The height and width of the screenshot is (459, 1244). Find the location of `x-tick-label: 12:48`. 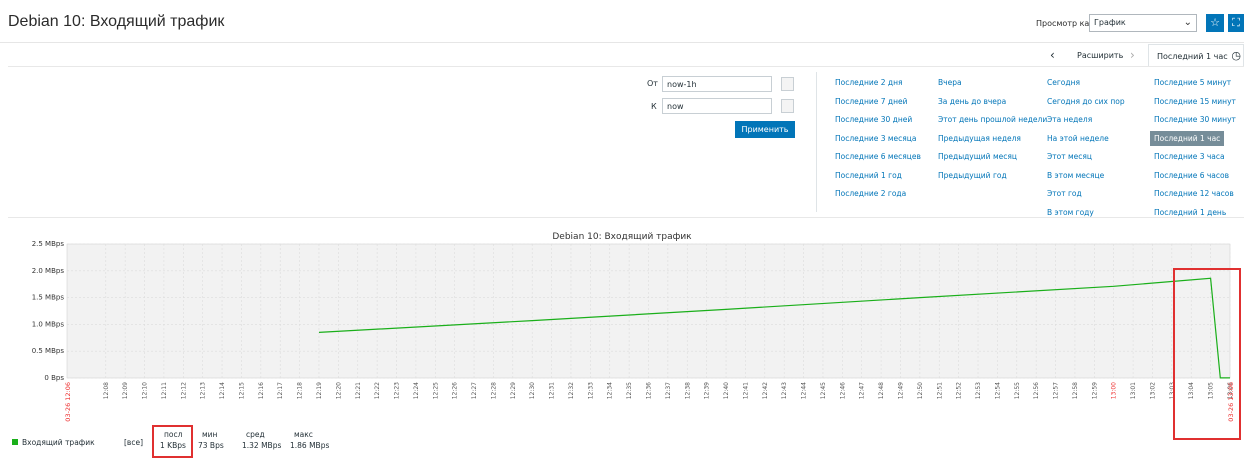

x-tick-label: 12:48 is located at coordinates (881, 390).